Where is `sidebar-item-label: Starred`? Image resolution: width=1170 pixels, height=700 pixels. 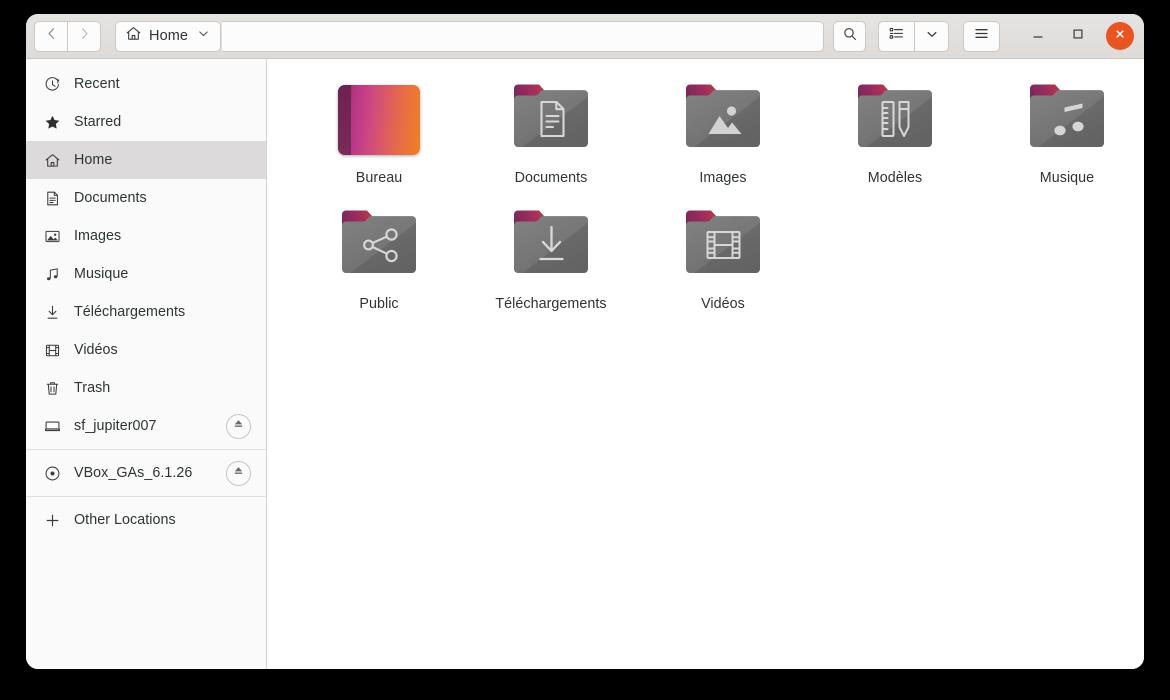
sidebar-item-label: Starred is located at coordinates (98, 122).